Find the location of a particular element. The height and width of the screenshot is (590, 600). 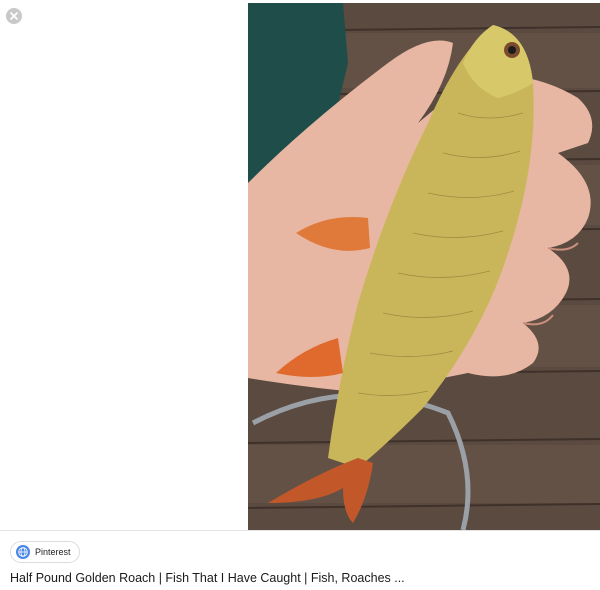

source-label: Pinterest is located at coordinates (53, 552).